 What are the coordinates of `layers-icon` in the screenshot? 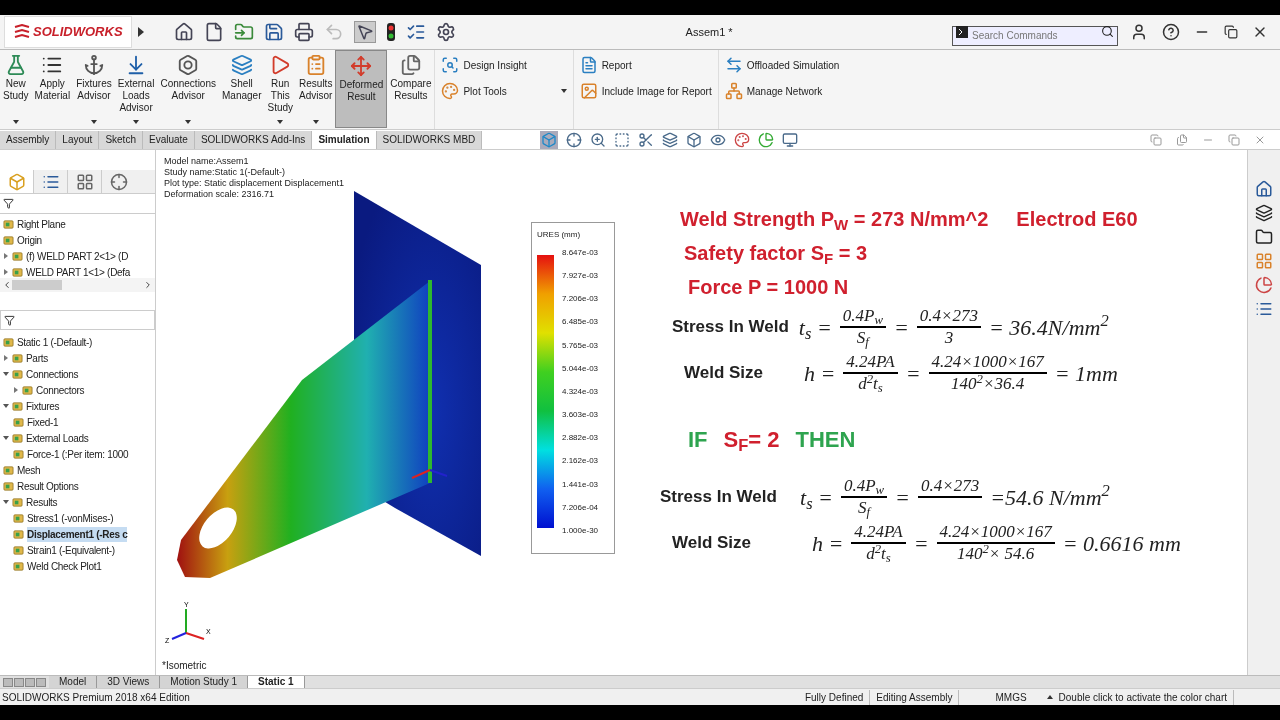 It's located at (670, 139).